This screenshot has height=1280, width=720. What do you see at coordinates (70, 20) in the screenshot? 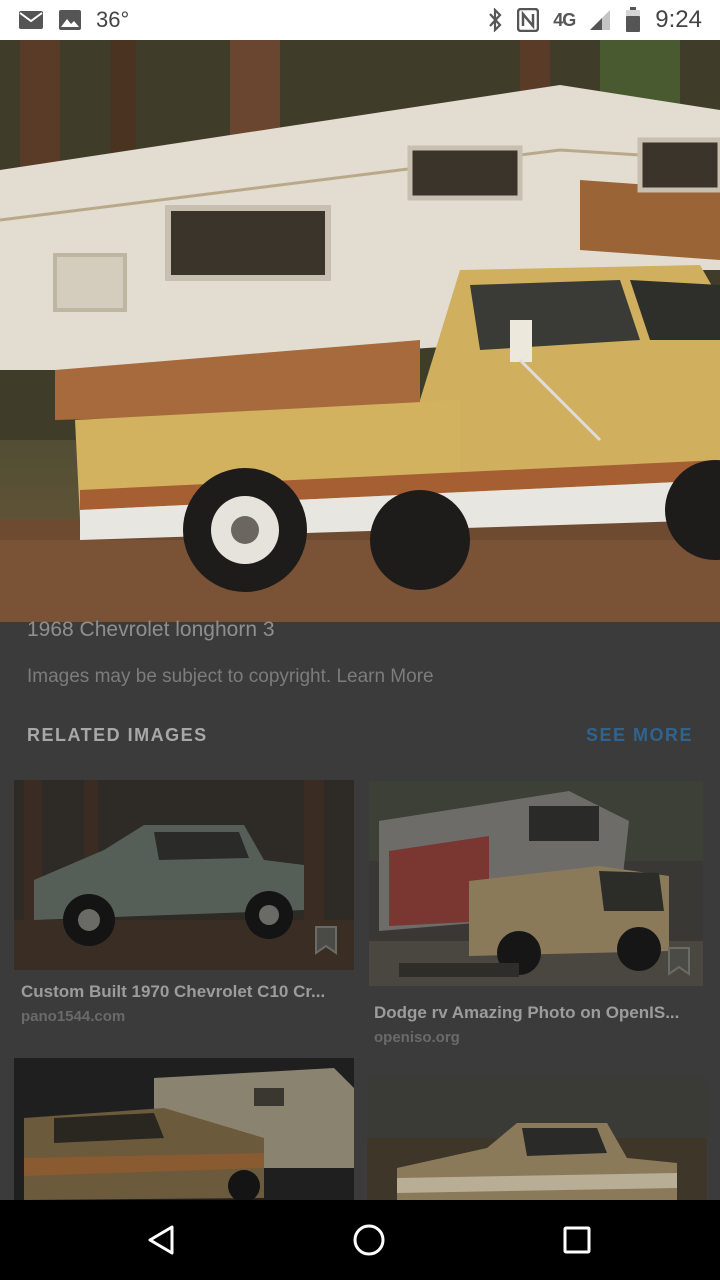
I see `image-icon` at bounding box center [70, 20].